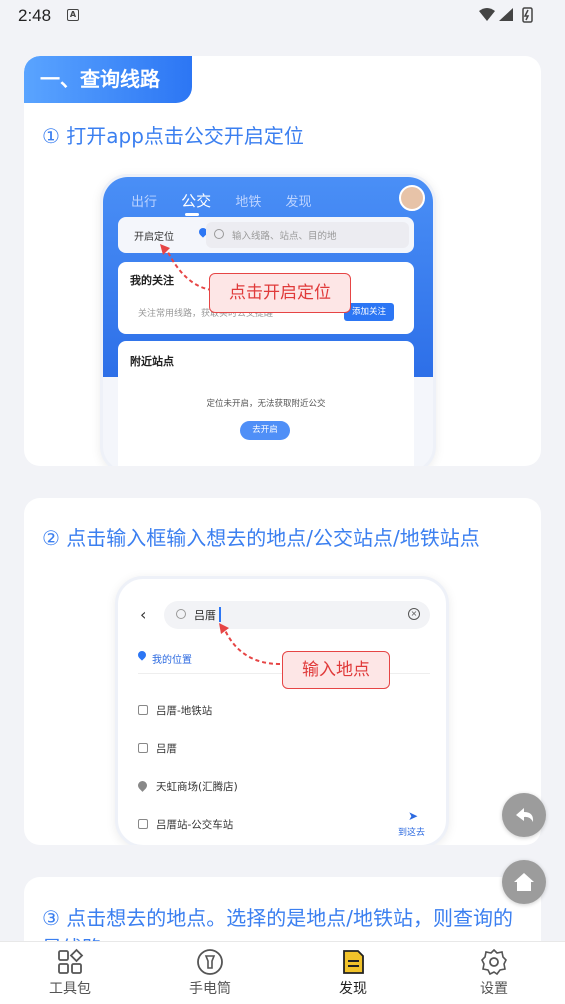 This screenshot has width=565, height=1004. Describe the element at coordinates (197, 787) in the screenshot. I see `result-label: 天虹商场(汇腾店)` at that location.